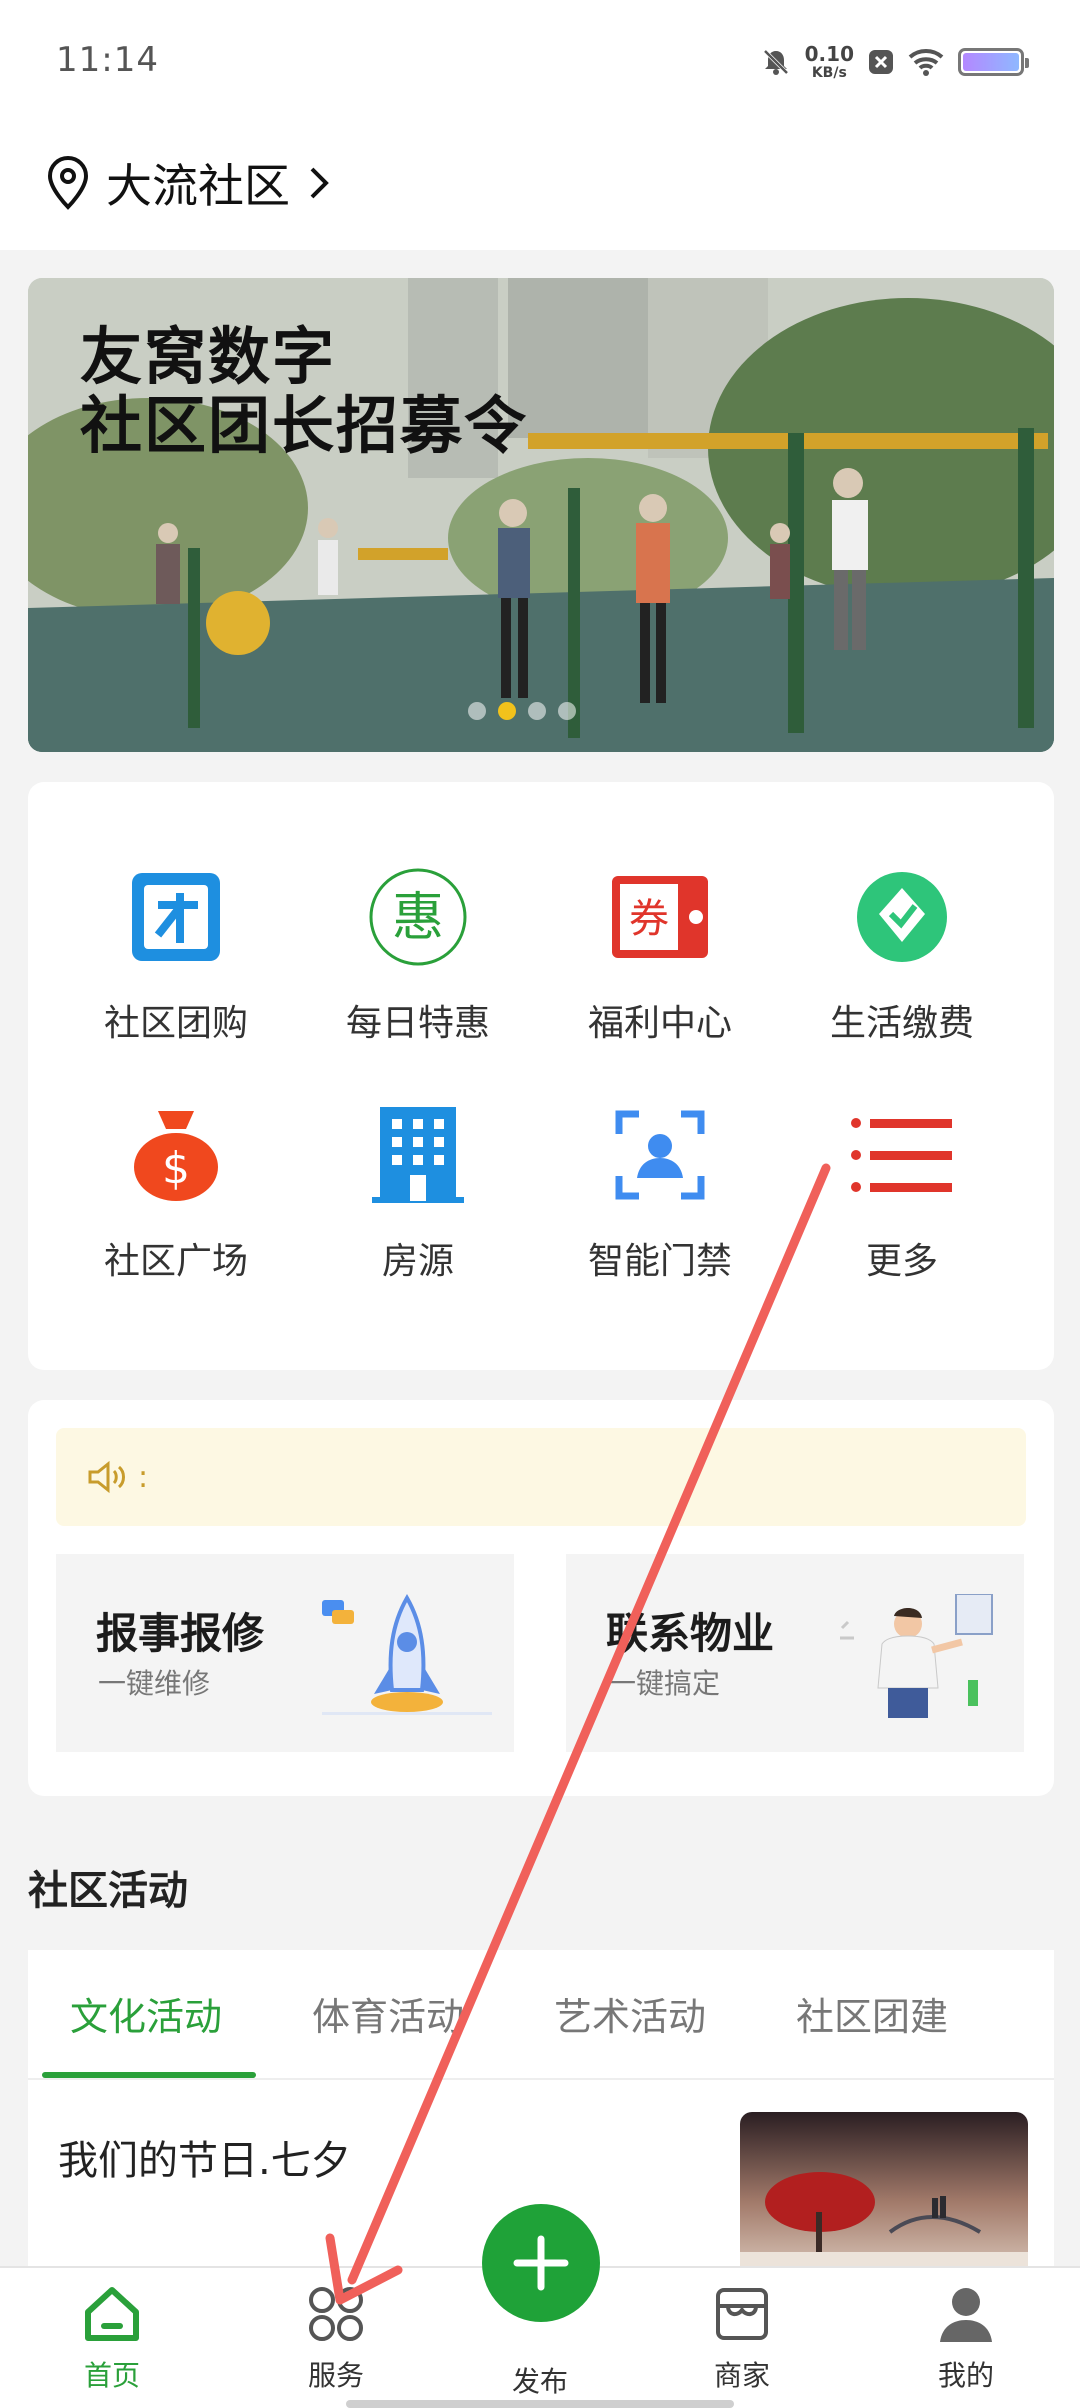 This screenshot has width=1080, height=2408. What do you see at coordinates (926, 62) in the screenshot?
I see `wifi-icon` at bounding box center [926, 62].